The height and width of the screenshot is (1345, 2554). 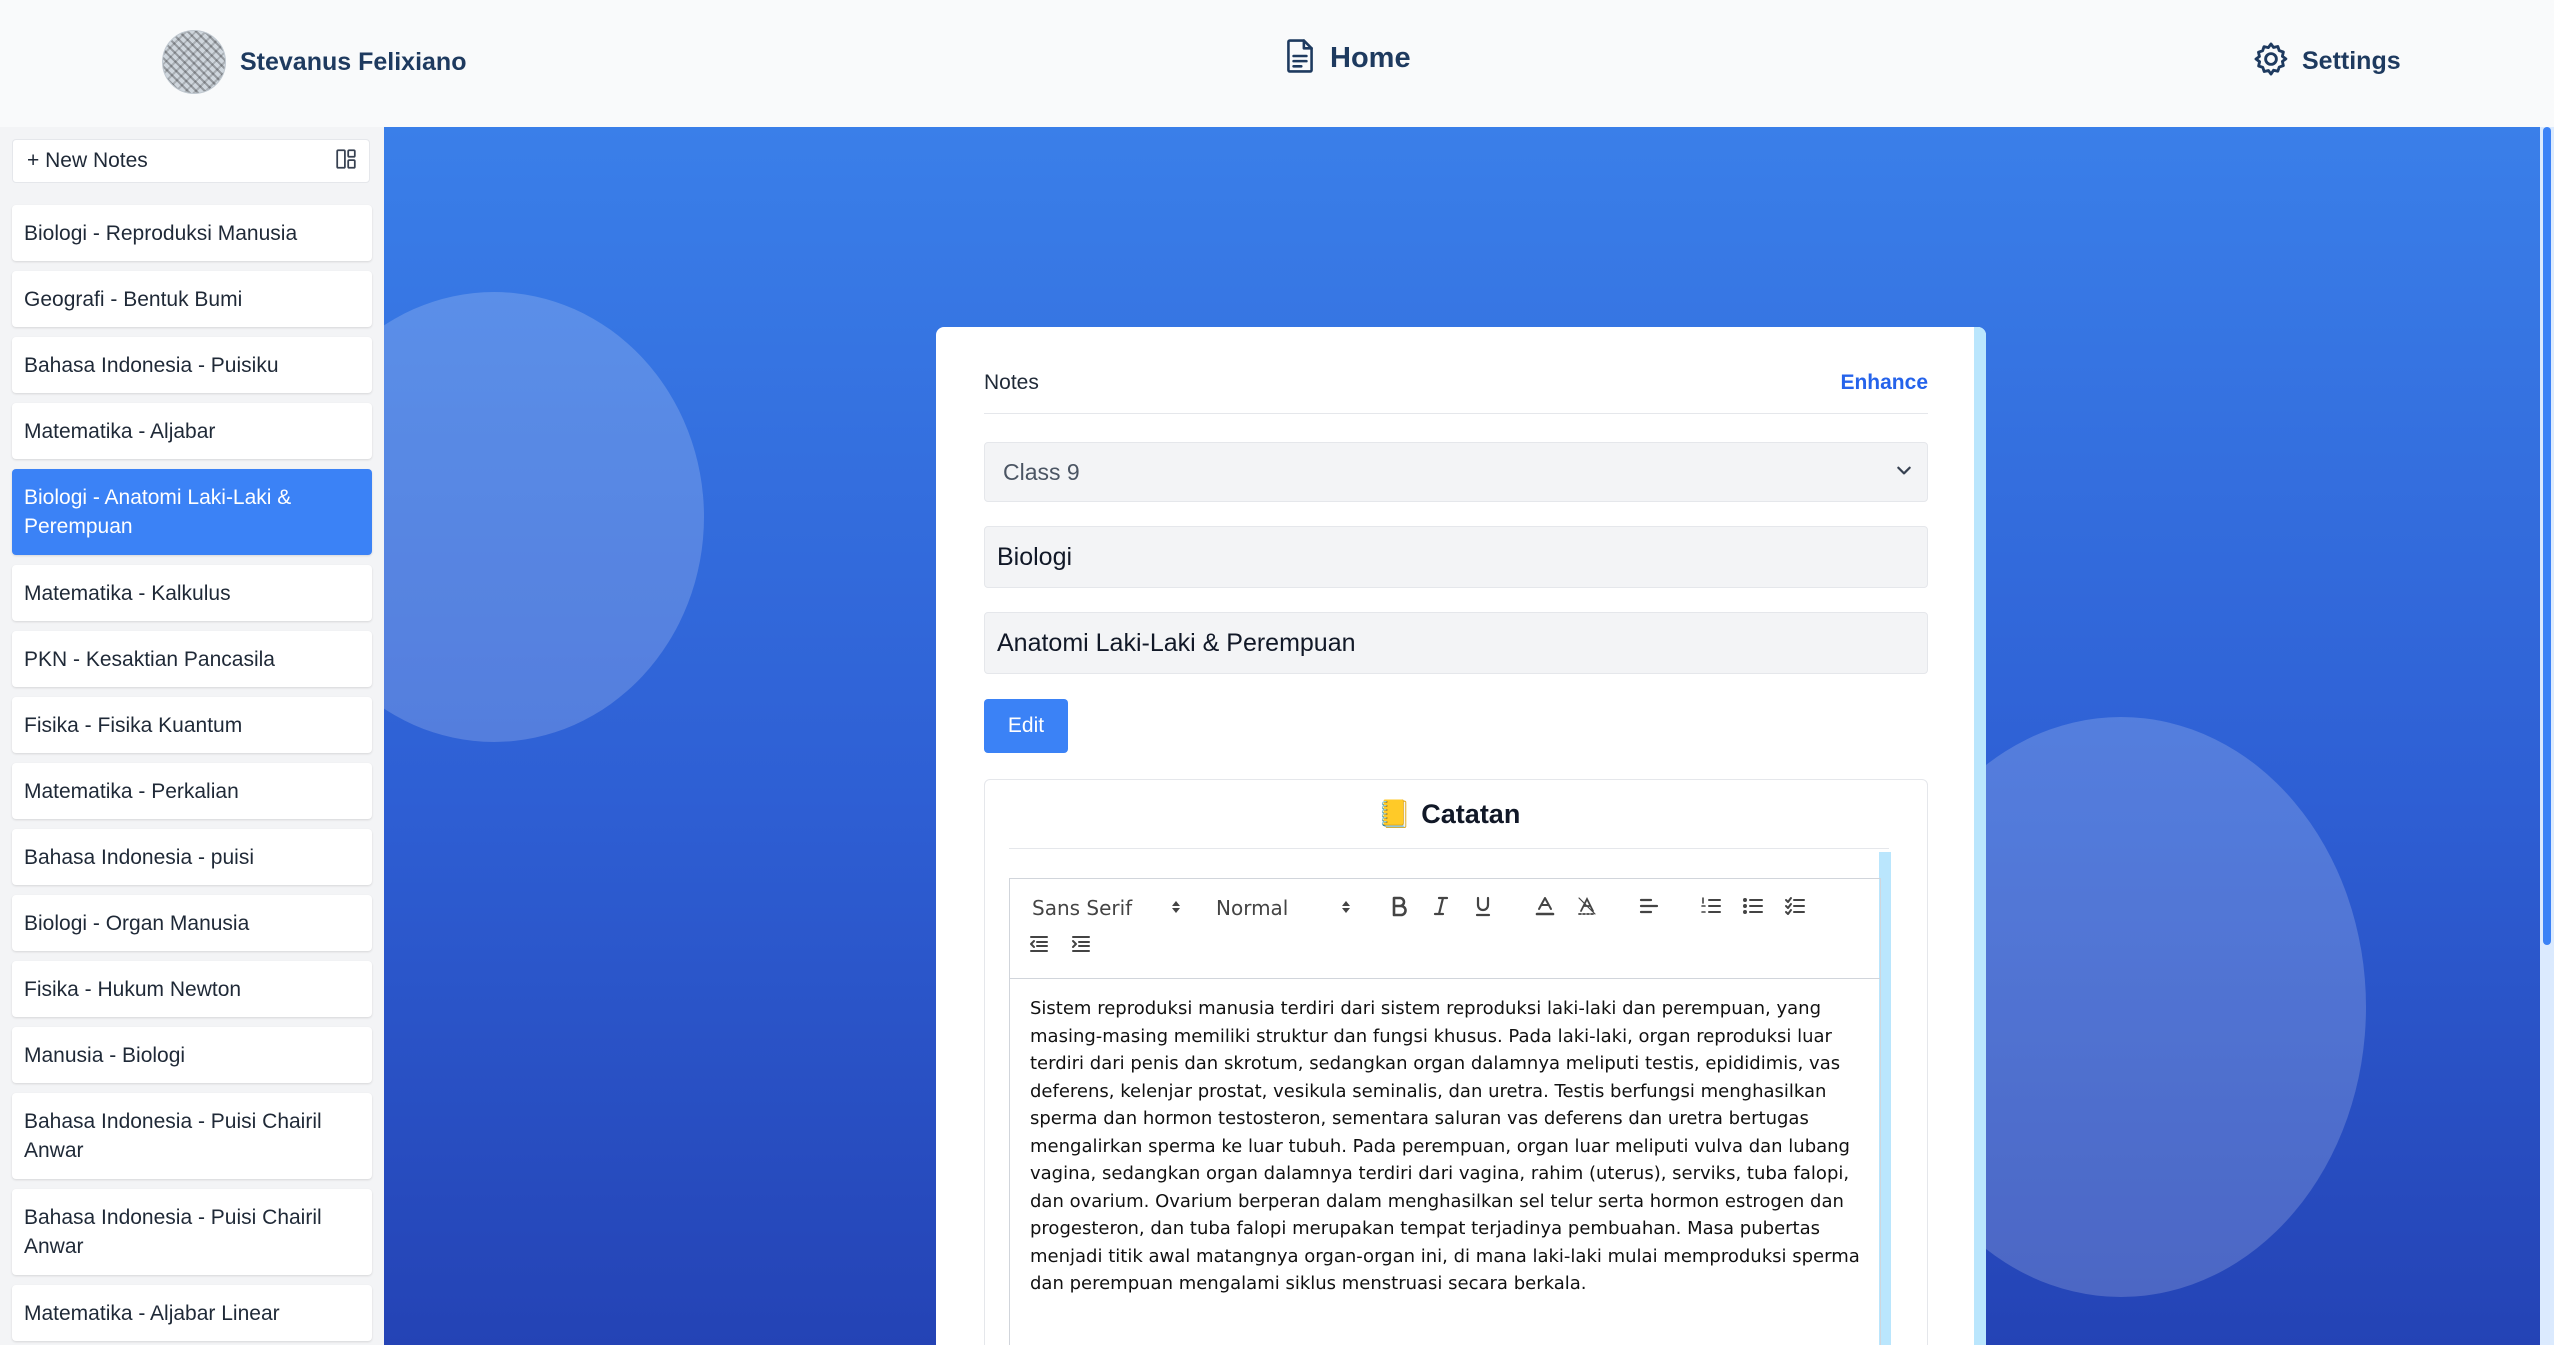 I want to click on note-item: Biologi - Organ Manusia, so click(x=192, y=923).